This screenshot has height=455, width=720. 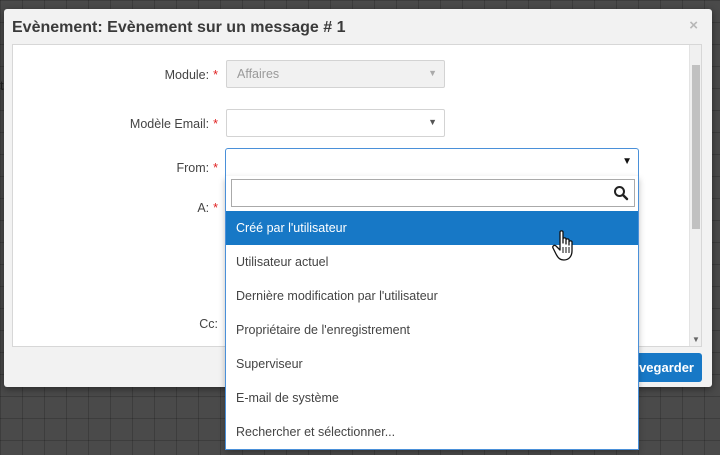 What do you see at coordinates (197, 168) in the screenshot?
I see `from-label: From: *` at bounding box center [197, 168].